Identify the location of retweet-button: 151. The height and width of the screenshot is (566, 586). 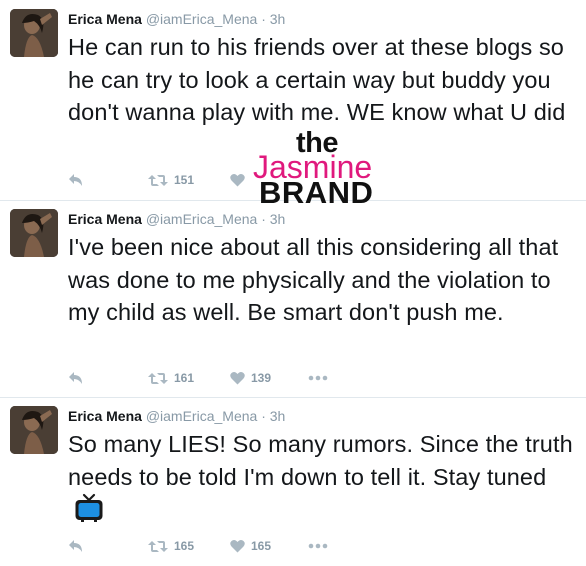
(171, 180).